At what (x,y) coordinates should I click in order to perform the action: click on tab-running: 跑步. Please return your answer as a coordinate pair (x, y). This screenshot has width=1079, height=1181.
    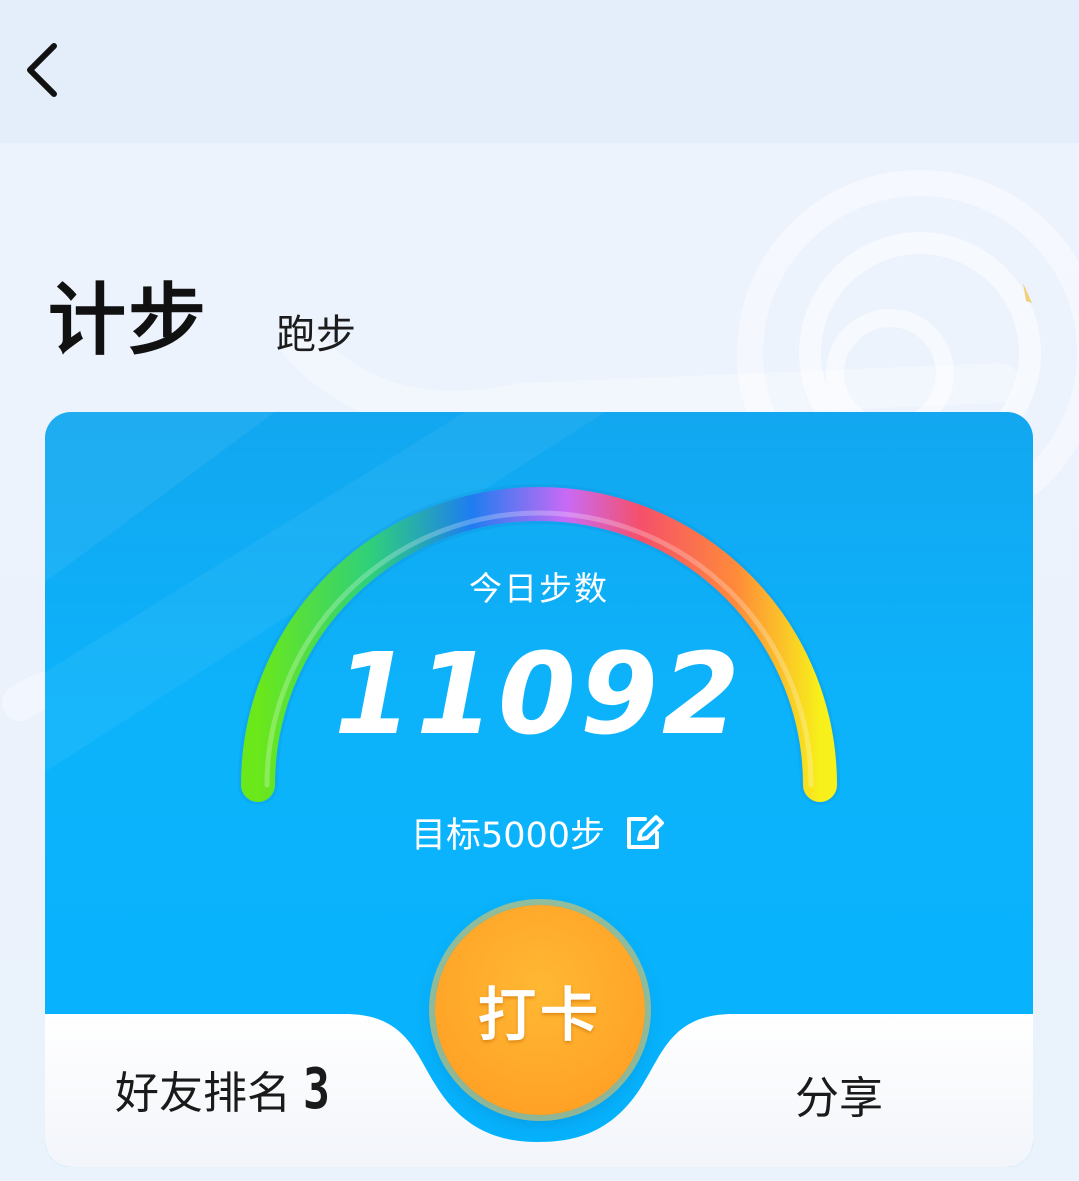
    Looking at the image, I should click on (316, 331).